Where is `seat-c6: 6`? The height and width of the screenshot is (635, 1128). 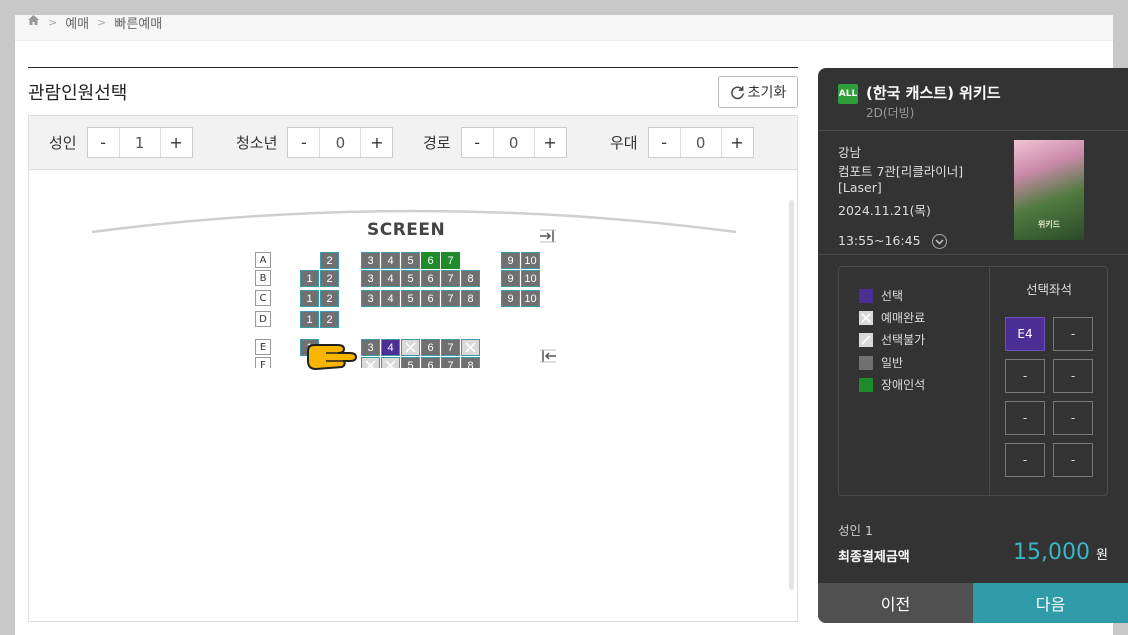 seat-c6: 6 is located at coordinates (430, 298).